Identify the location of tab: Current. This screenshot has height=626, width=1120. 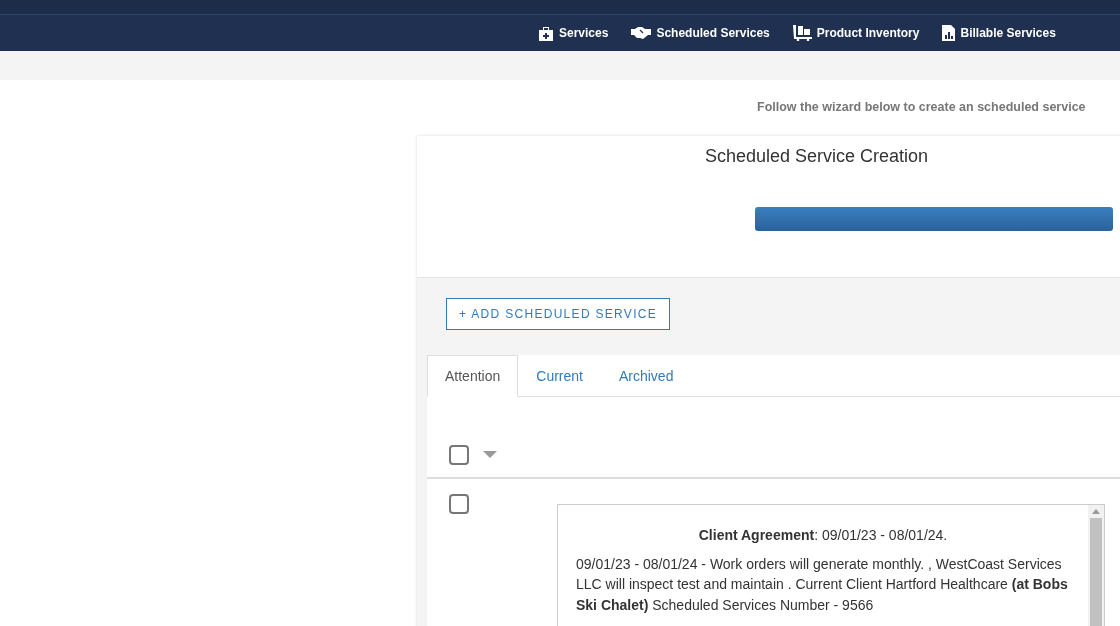
(559, 376).